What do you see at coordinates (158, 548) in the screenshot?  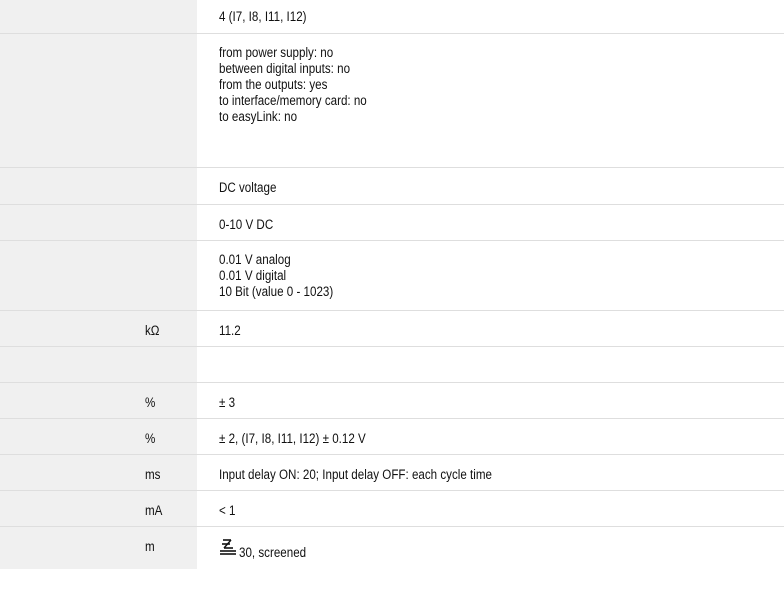 I see `unit-cell: m` at bounding box center [158, 548].